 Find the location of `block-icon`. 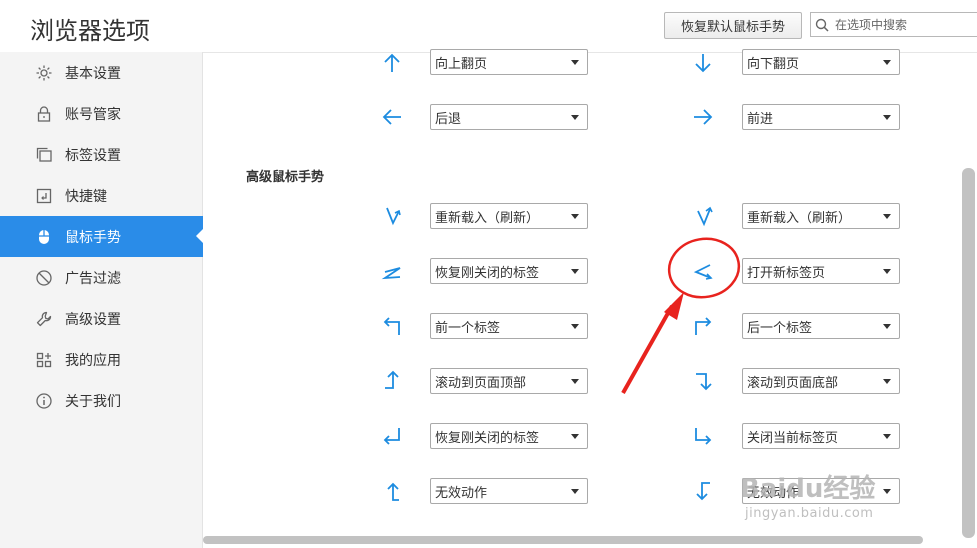

block-icon is located at coordinates (44, 278).